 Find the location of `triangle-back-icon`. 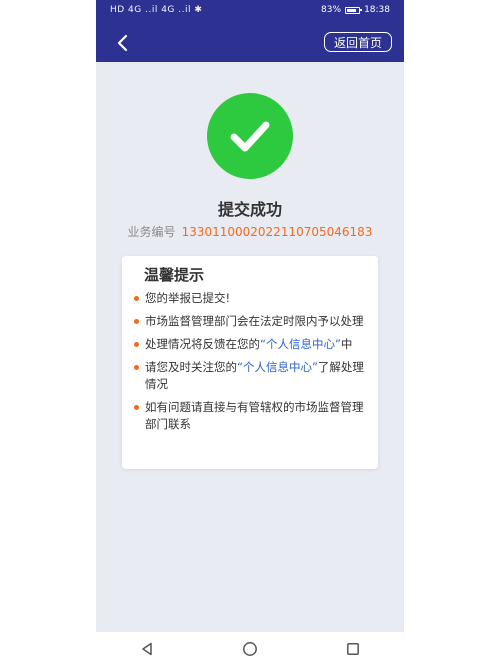

triangle-back-icon is located at coordinates (147, 649).